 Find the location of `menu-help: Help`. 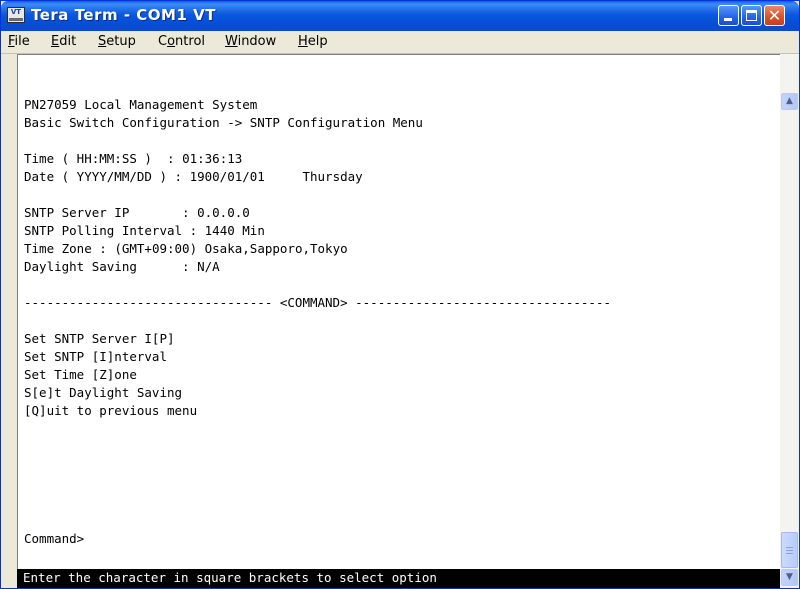

menu-help: Help is located at coordinates (313, 41).